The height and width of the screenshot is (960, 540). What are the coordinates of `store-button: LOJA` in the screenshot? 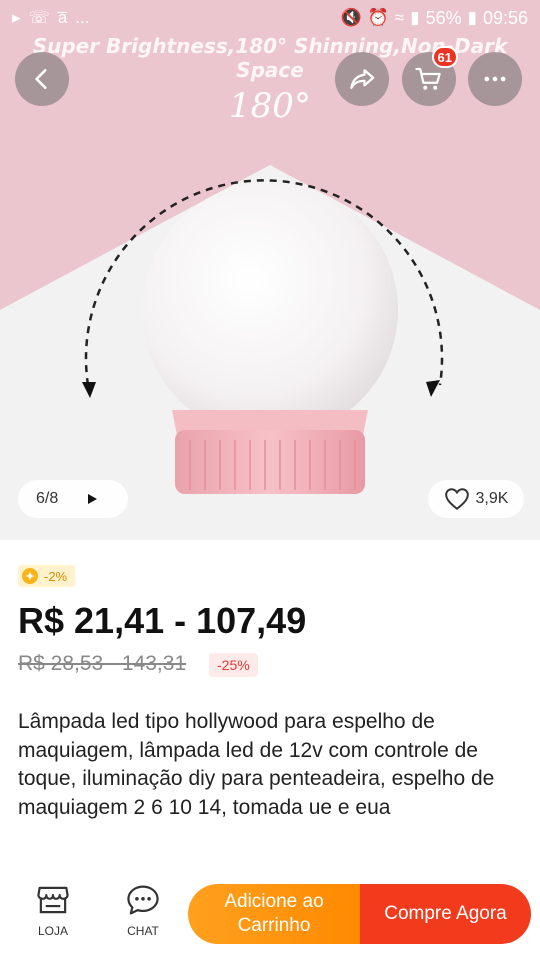 It's located at (53, 911).